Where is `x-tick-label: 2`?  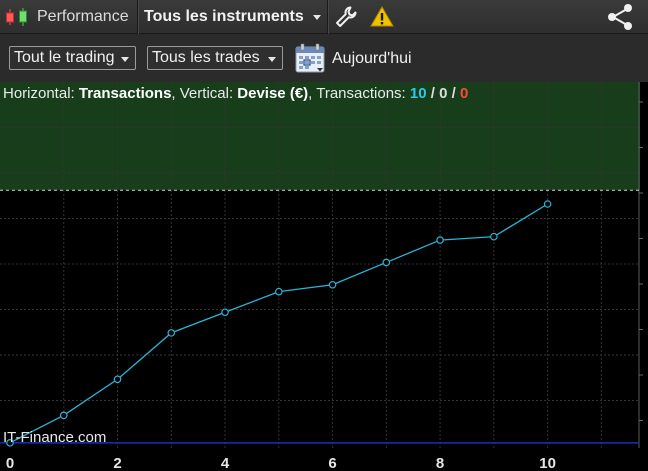 x-tick-label: 2 is located at coordinates (117, 463).